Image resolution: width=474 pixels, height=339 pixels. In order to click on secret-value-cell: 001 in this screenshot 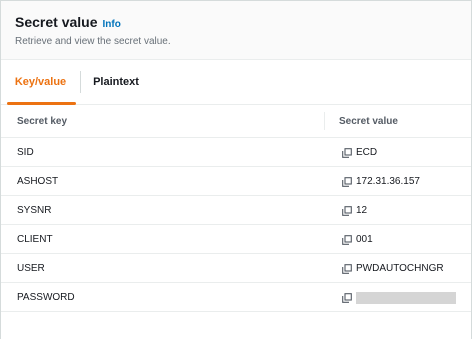, I will do `click(357, 239)`.